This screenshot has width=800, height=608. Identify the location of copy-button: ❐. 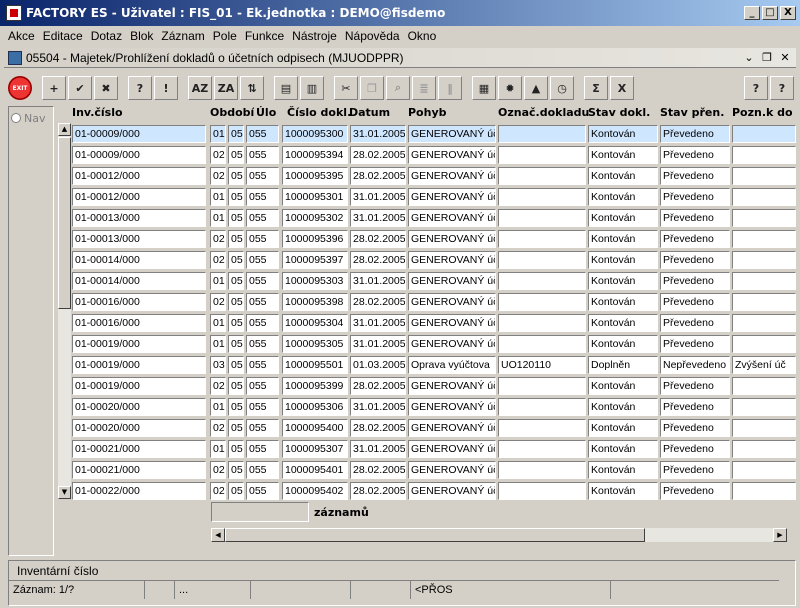
(372, 88).